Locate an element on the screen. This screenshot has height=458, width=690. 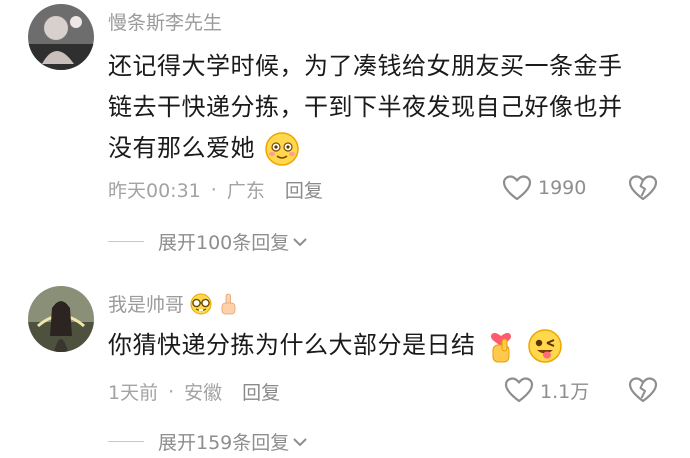
expand-replies-label: 展开100条回复 is located at coordinates (224, 243).